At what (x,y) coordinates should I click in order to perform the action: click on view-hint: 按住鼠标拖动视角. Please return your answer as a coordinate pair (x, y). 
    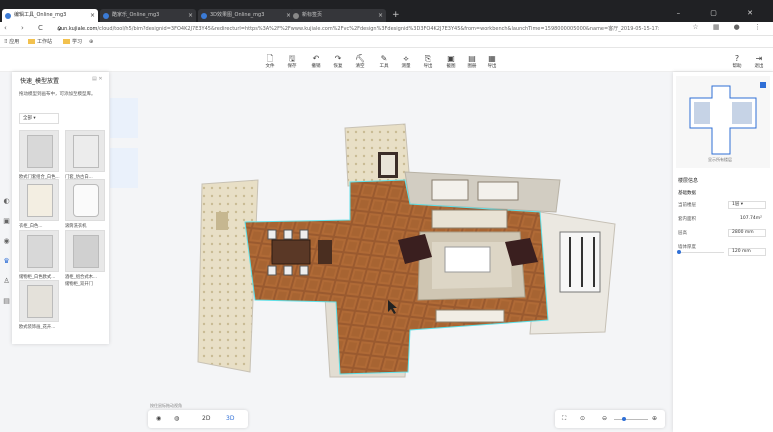
    Looking at the image, I should click on (166, 405).